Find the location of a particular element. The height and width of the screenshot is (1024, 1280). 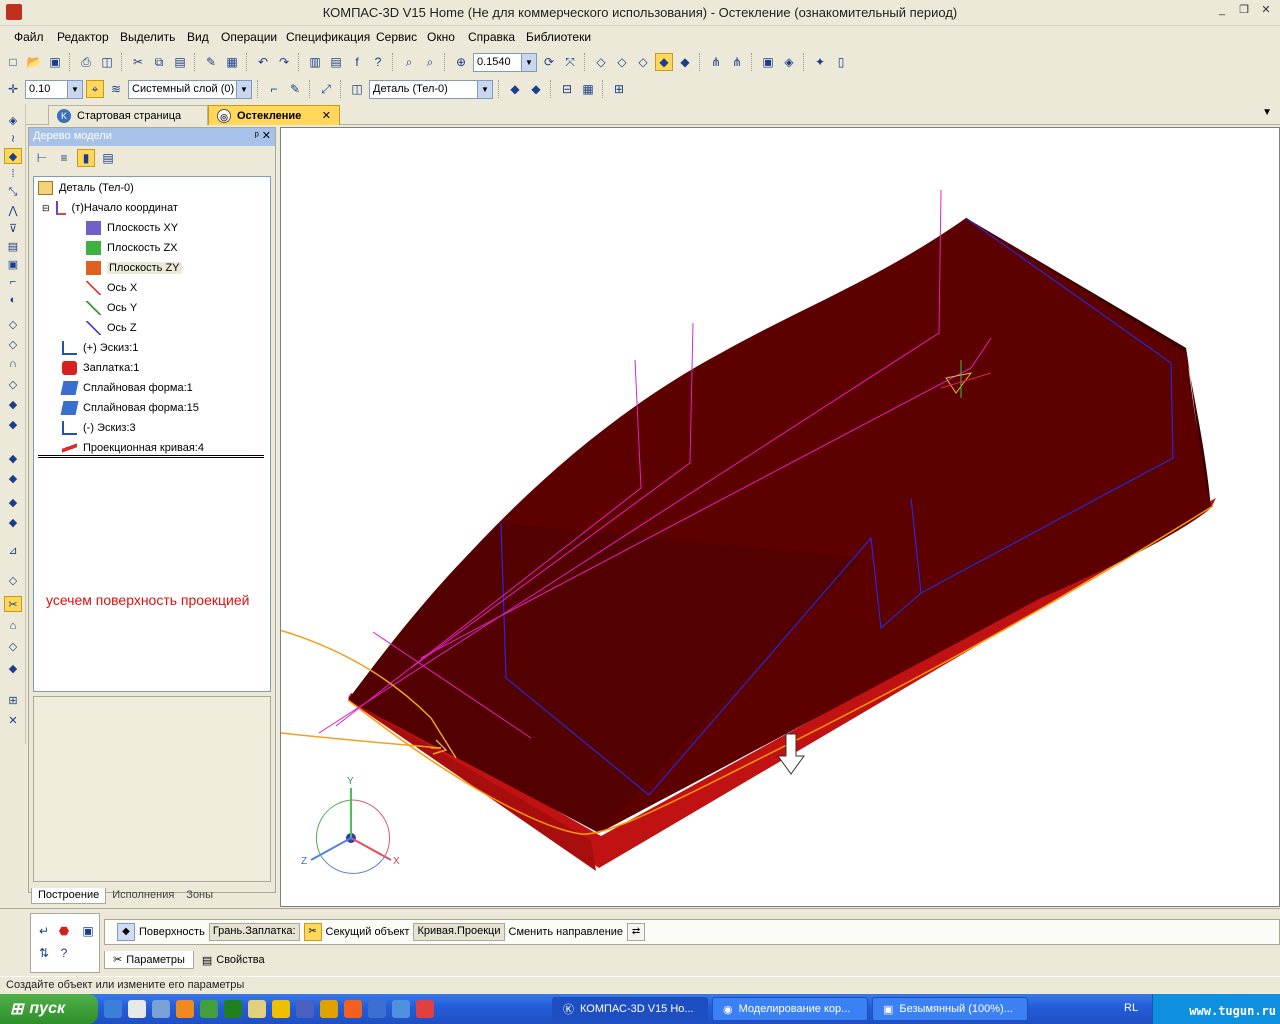

tree-node-patch: Заплатка:1 is located at coordinates (100, 368).